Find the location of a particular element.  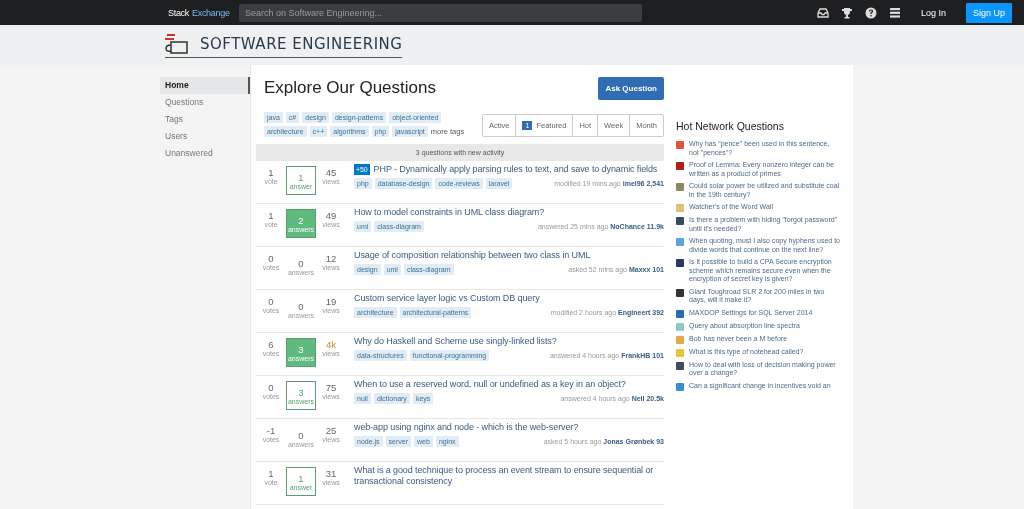

help-icon is located at coordinates (870, 12).